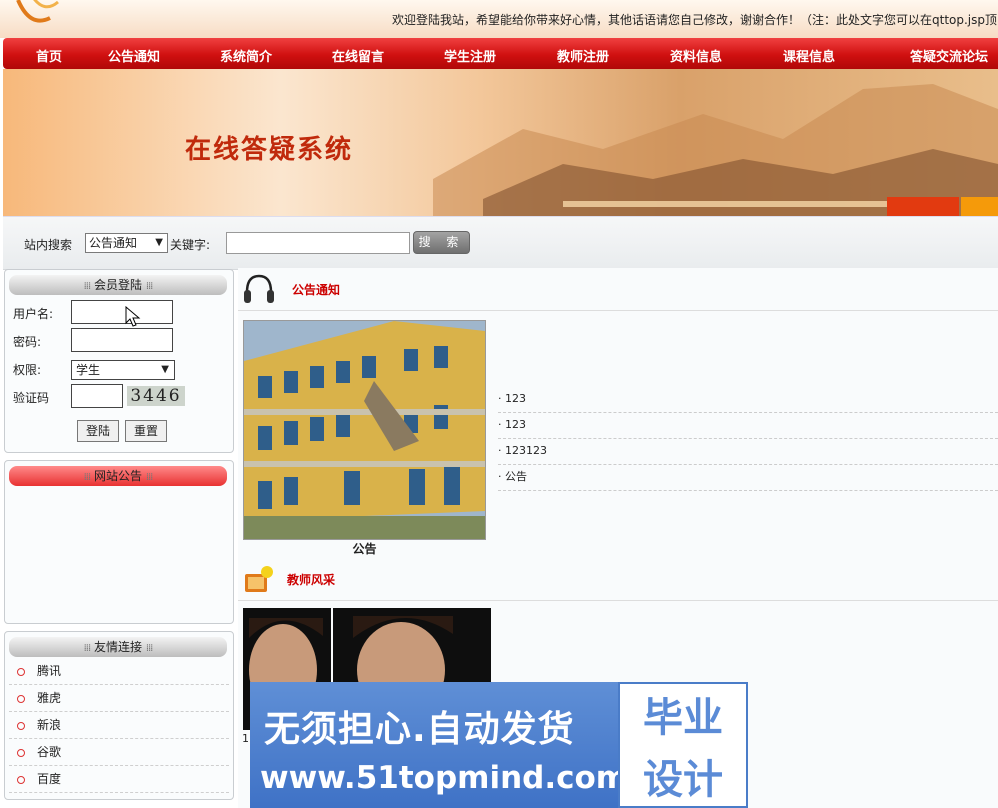  Describe the element at coordinates (49, 671) in the screenshot. I see `link-label: 腾讯` at that location.